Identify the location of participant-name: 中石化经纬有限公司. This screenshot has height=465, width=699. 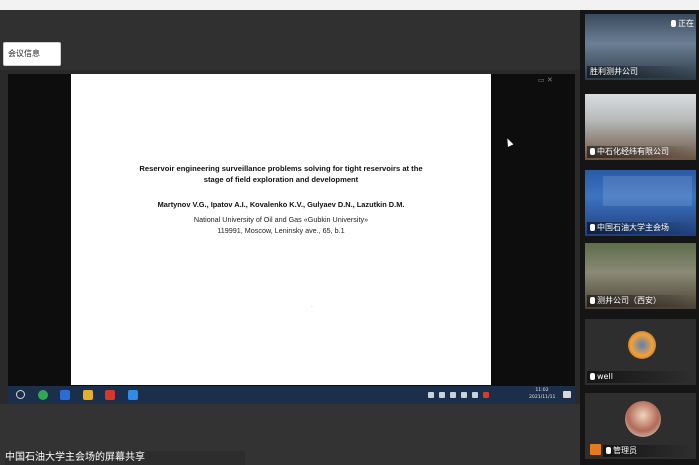
(640, 152).